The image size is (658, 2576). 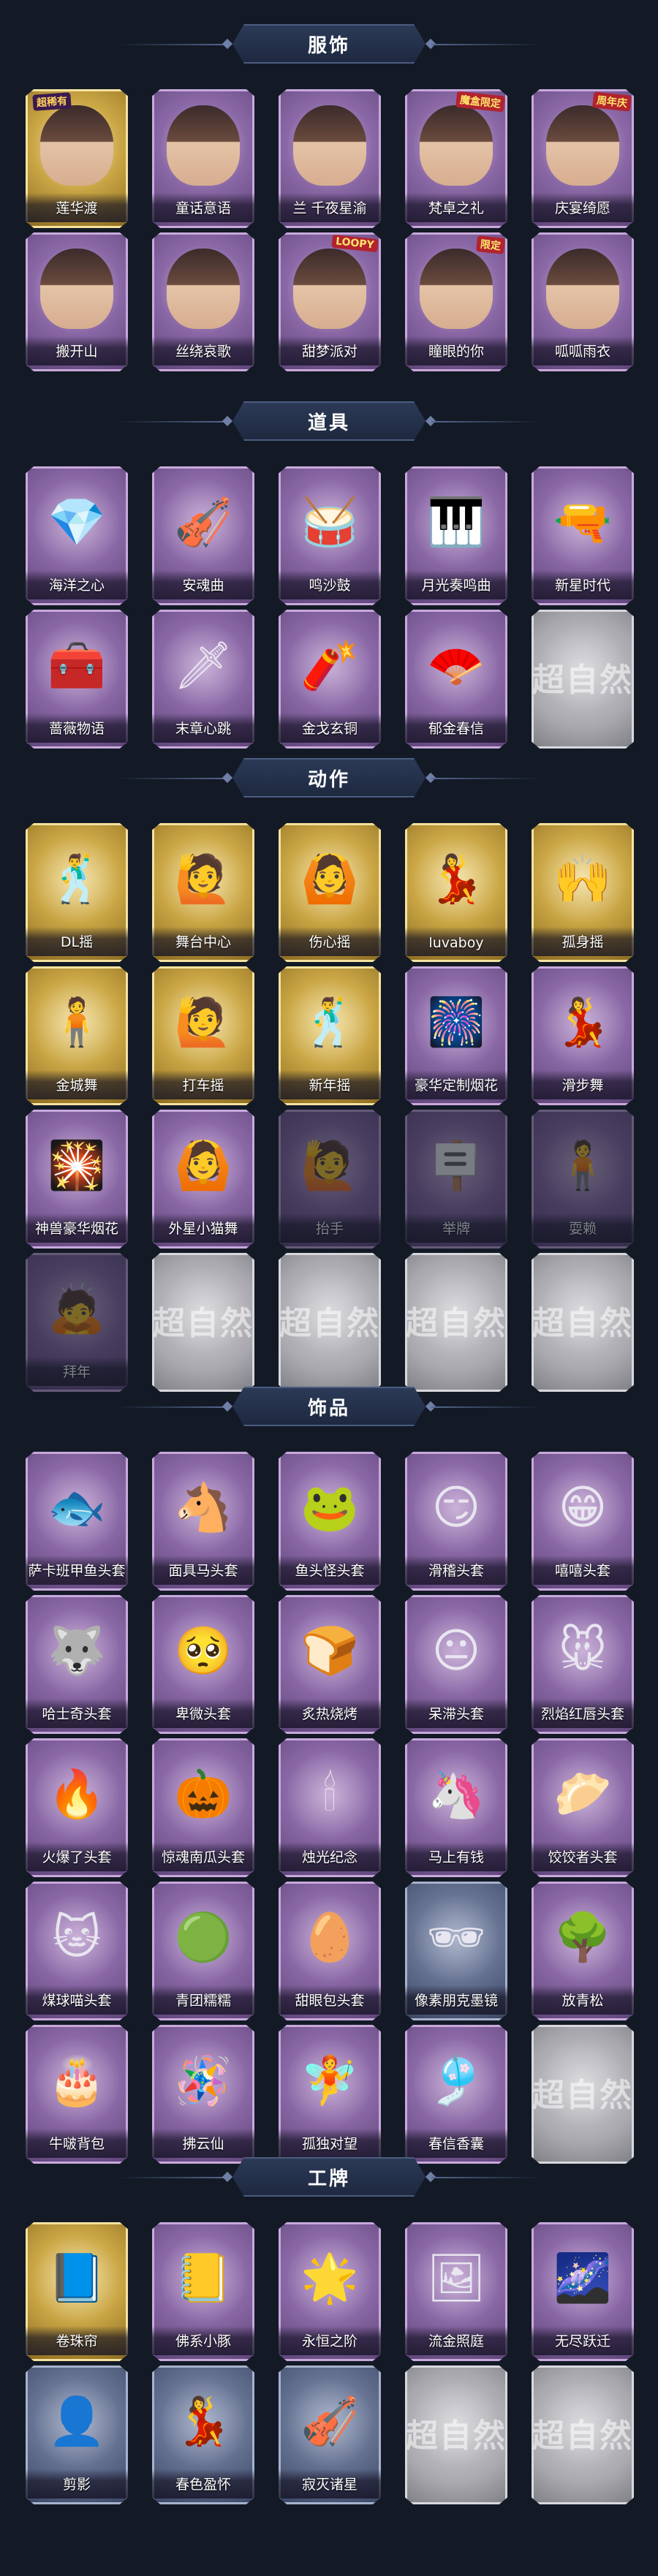 I want to click on item-card: 丝绕哀歌, so click(x=203, y=301).